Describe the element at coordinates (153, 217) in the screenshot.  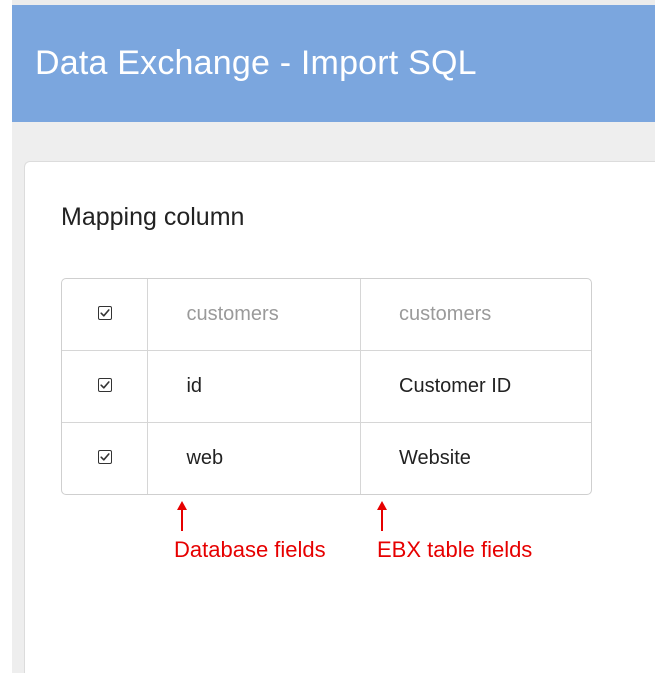
I see `section-title: Mapping column` at that location.